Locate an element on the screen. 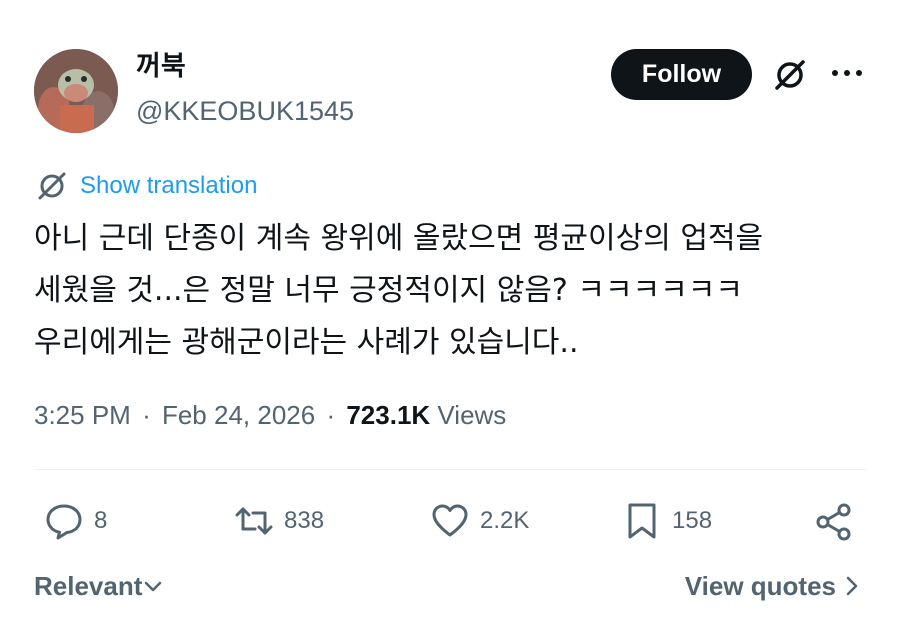  repost-button: 838 is located at coordinates (279, 521).